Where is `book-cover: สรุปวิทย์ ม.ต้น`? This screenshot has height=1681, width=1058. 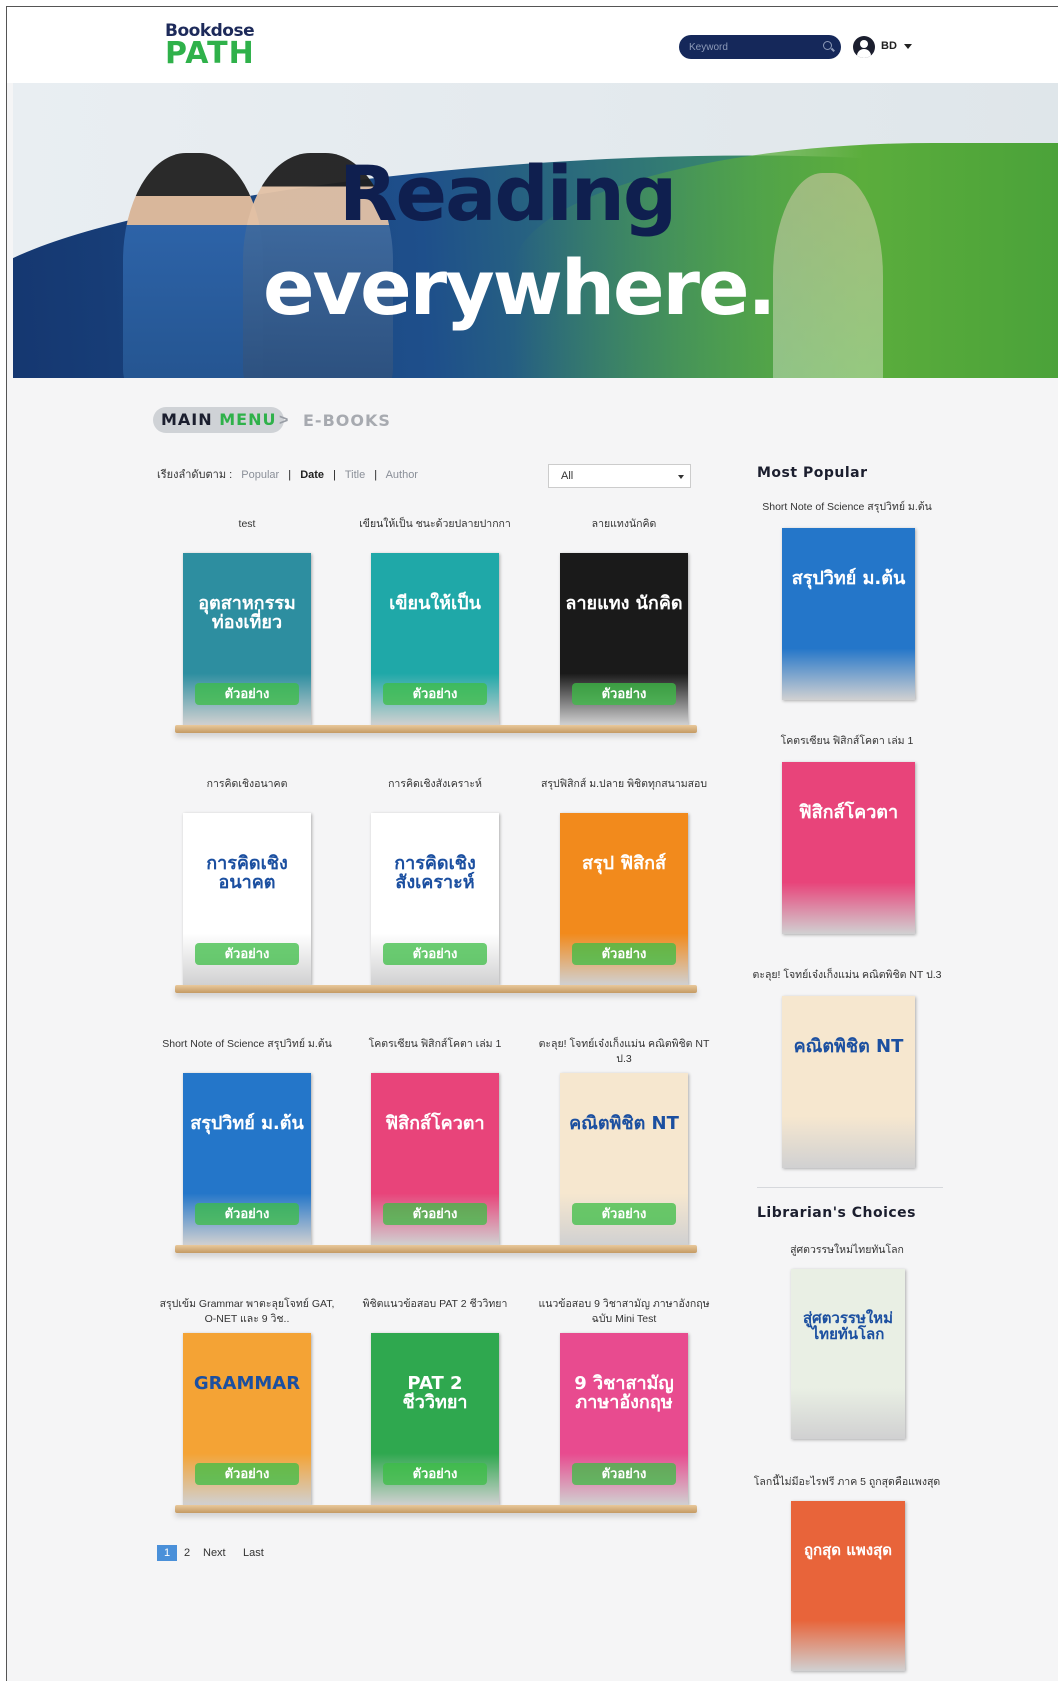 book-cover: สรุปวิทย์ ม.ต้น is located at coordinates (848, 614).